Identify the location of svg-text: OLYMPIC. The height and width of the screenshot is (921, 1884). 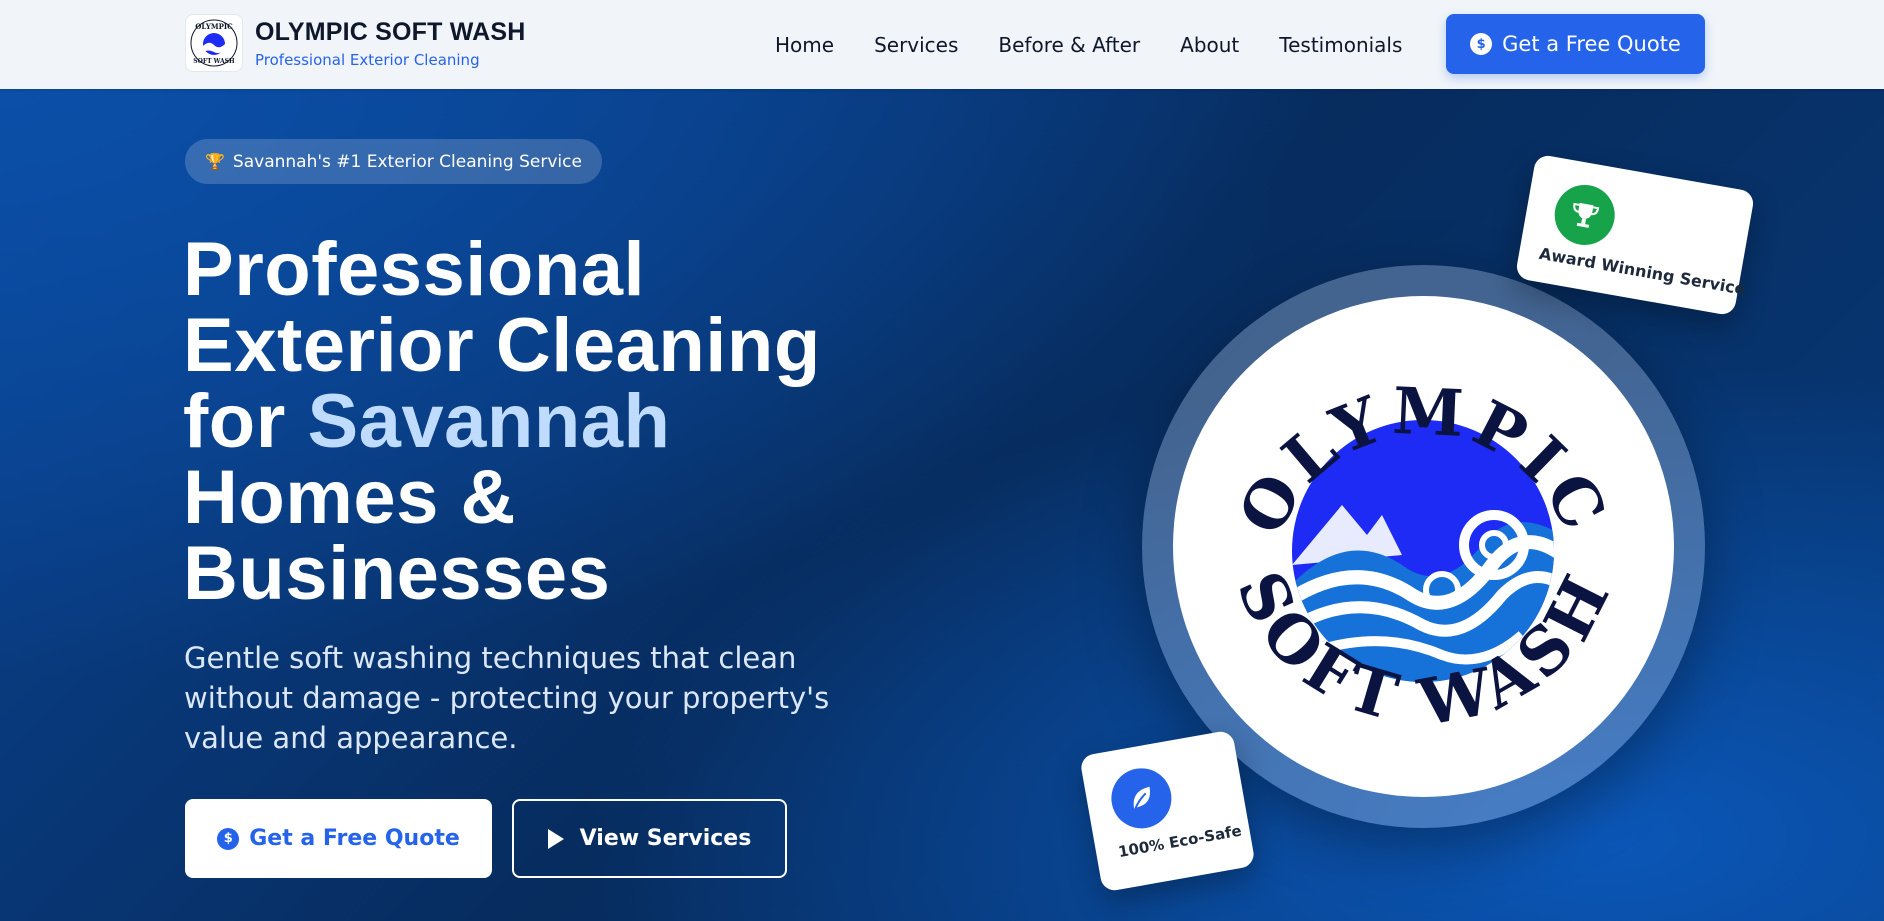
(214, 26).